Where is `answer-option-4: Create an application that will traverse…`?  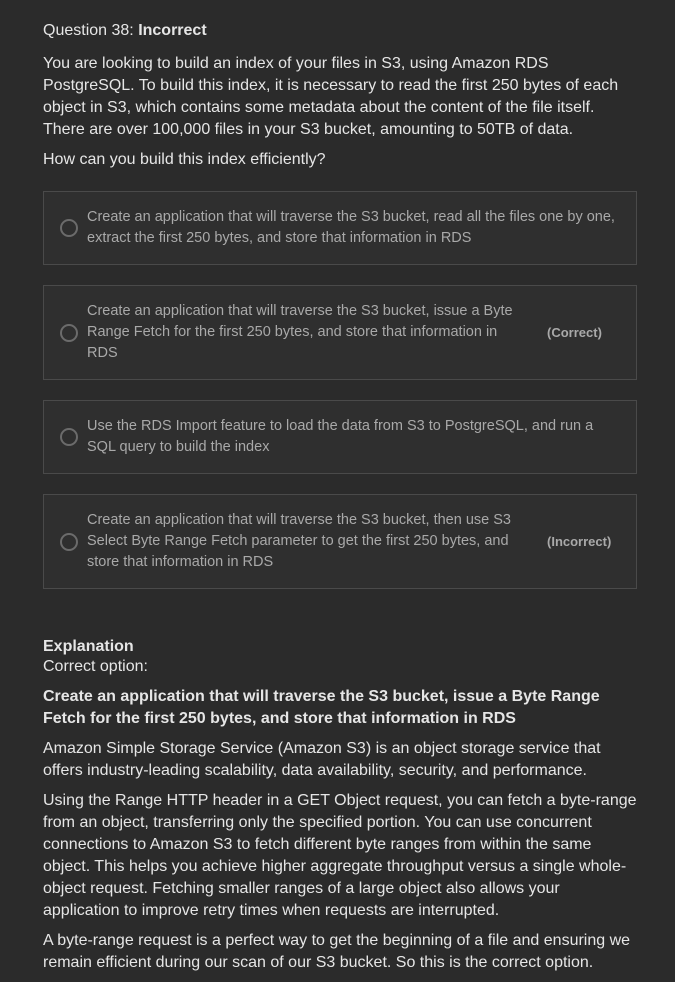
answer-option-4: Create an application that will traverse… is located at coordinates (340, 541).